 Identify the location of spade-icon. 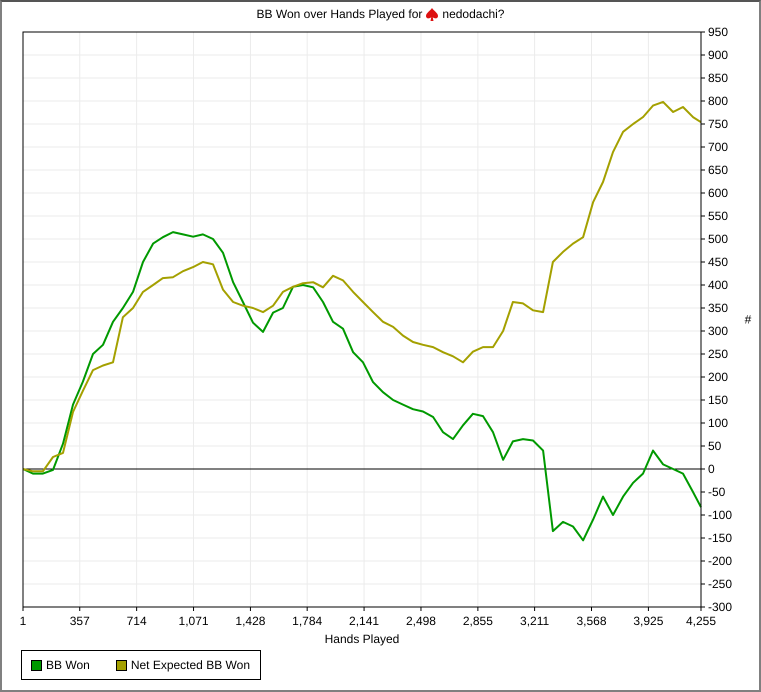
(432, 14).